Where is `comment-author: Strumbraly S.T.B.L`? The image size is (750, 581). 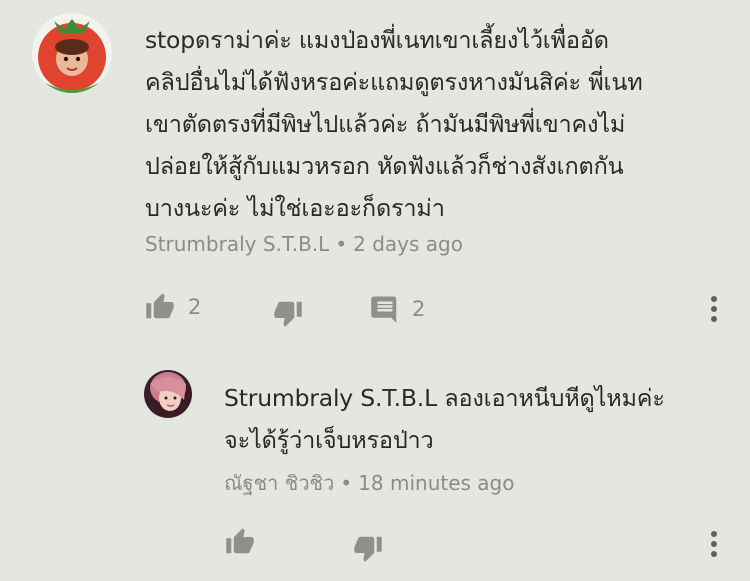
comment-author: Strumbraly S.T.B.L is located at coordinates (237, 244).